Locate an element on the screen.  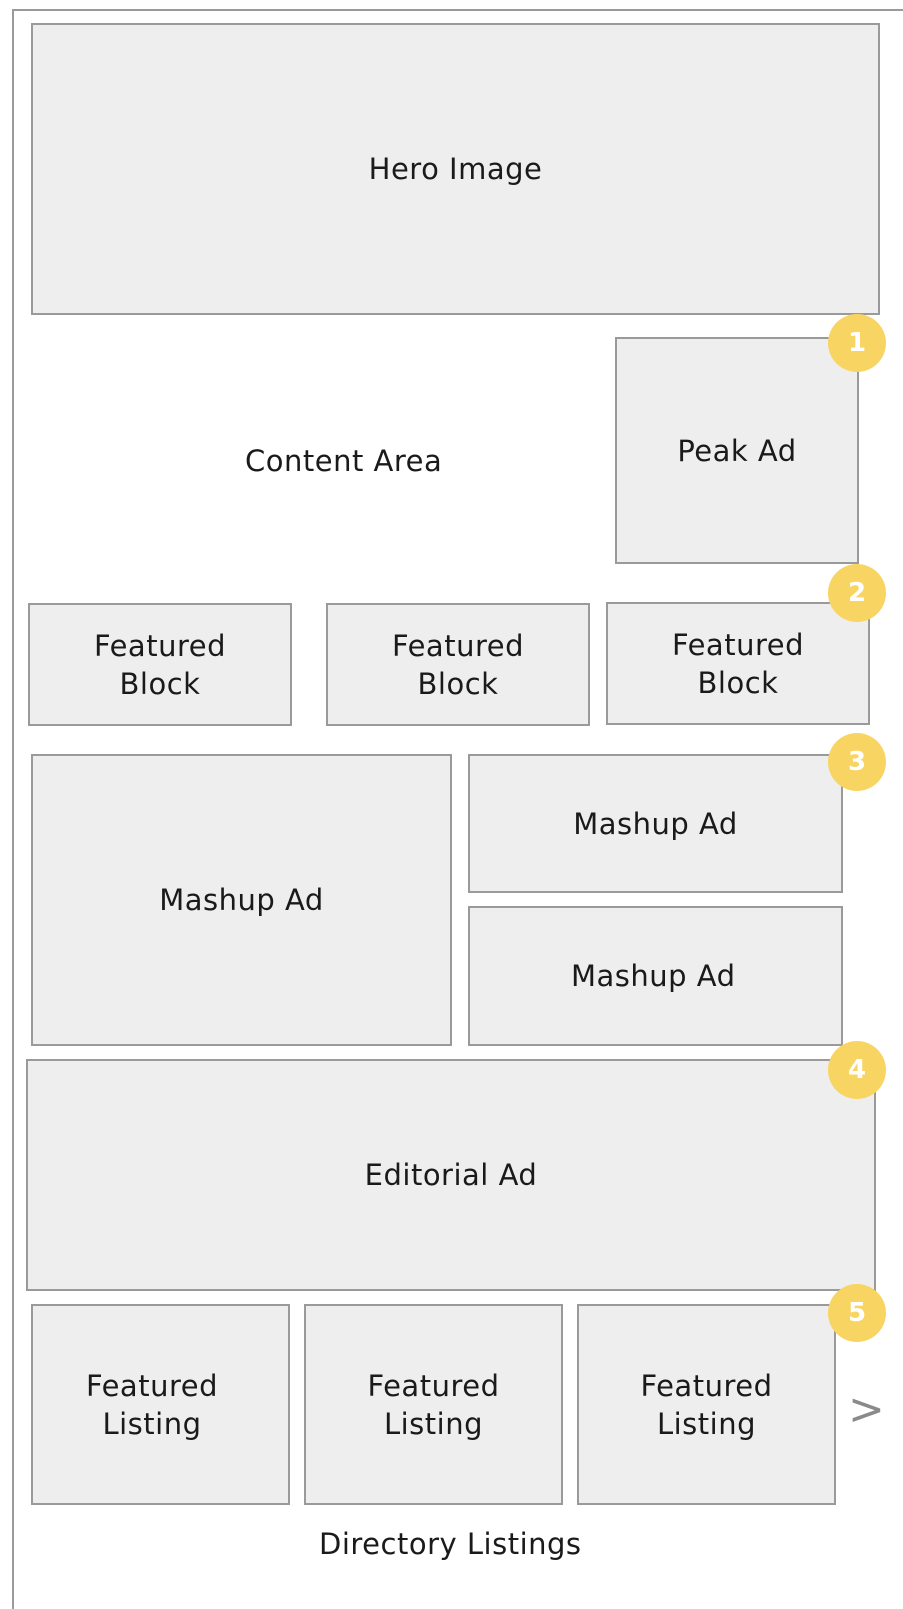
badge-2: 2 is located at coordinates (857, 593).